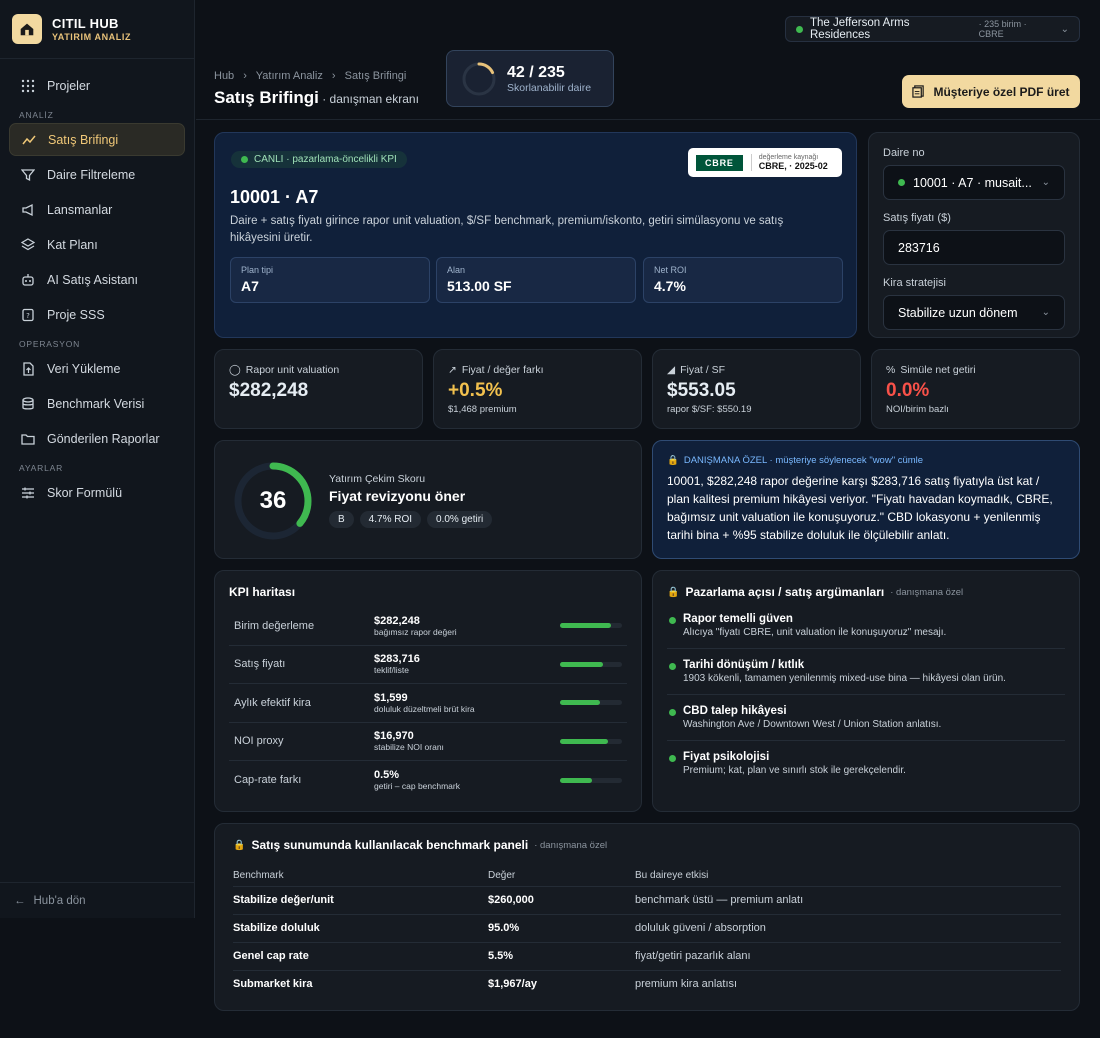  Describe the element at coordinates (1001, 91) in the screenshot. I see `generate-pdf-label: Müşteriye özel PDF üret` at that location.